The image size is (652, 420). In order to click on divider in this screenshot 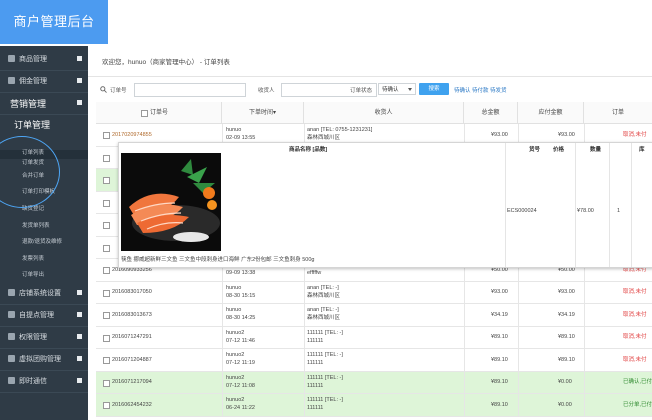, I will do `click(370, 76)`.